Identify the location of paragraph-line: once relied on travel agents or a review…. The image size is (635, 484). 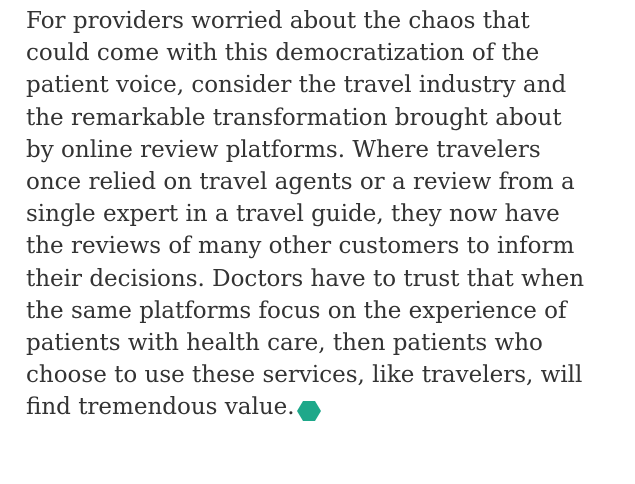
(300, 182).